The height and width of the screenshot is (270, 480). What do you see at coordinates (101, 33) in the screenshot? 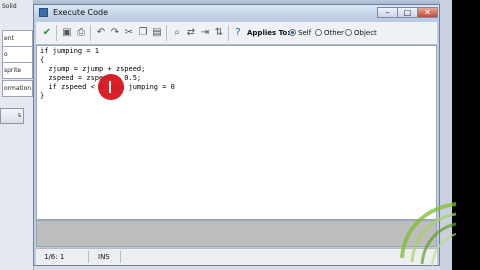
I see `undo-icon: ↶` at bounding box center [101, 33].